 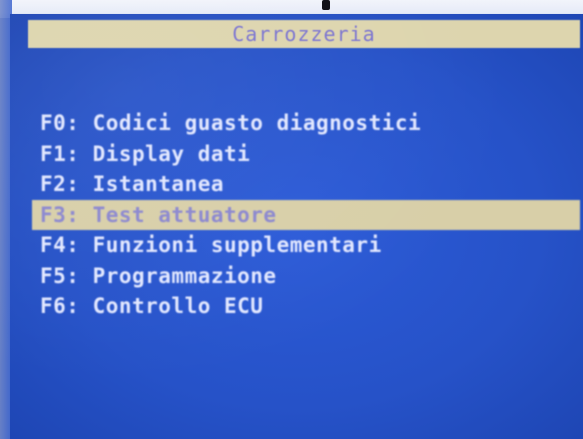 What do you see at coordinates (310, 184) in the screenshot?
I see `menu-item-f2: F2: Istantanea` at bounding box center [310, 184].